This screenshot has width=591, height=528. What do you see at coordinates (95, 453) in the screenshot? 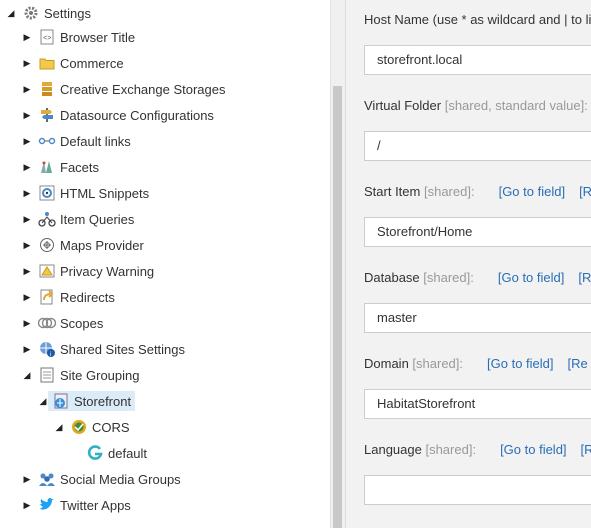
I see `g-icon` at bounding box center [95, 453].